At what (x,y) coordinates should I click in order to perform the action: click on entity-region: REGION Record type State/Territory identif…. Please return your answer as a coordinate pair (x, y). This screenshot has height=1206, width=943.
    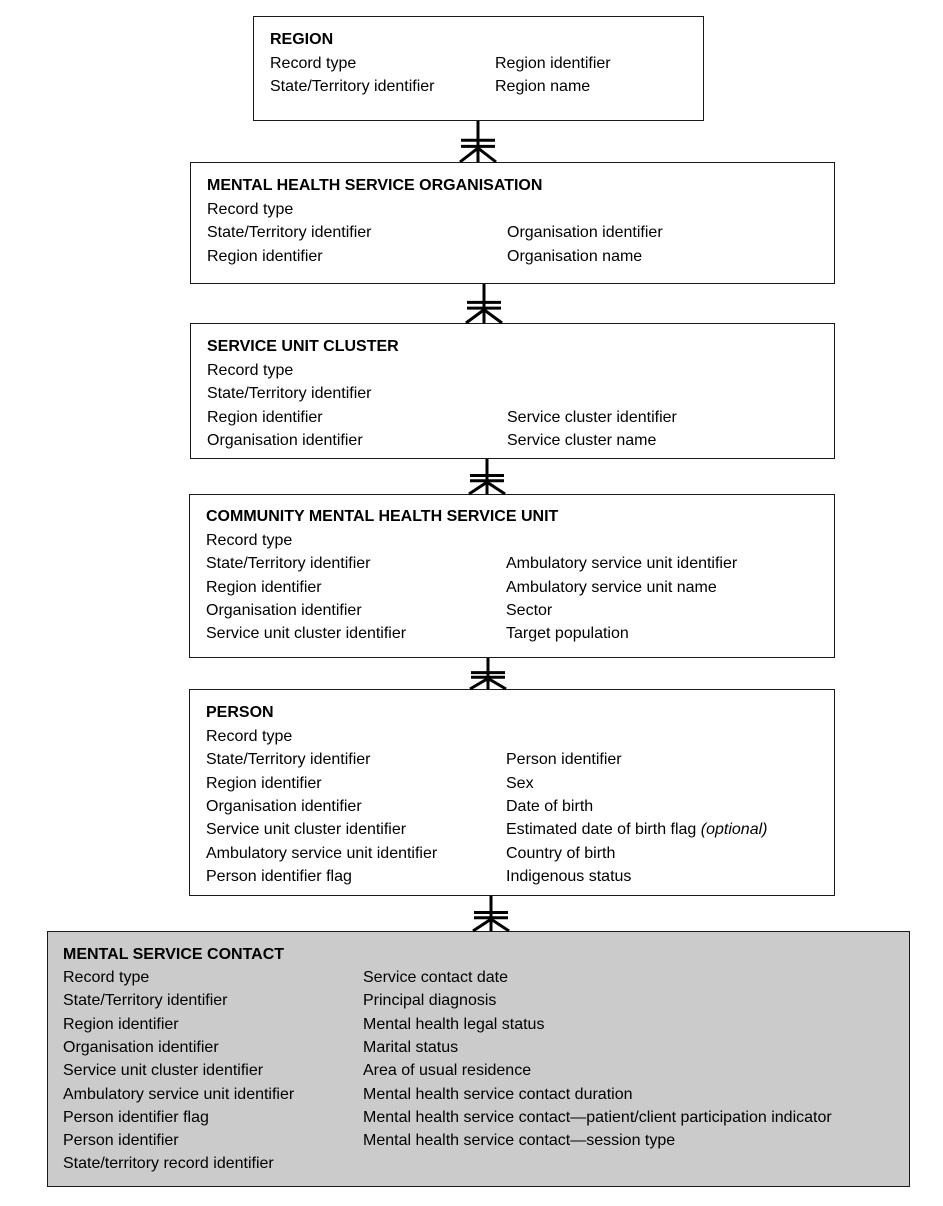
    Looking at the image, I should click on (478, 68).